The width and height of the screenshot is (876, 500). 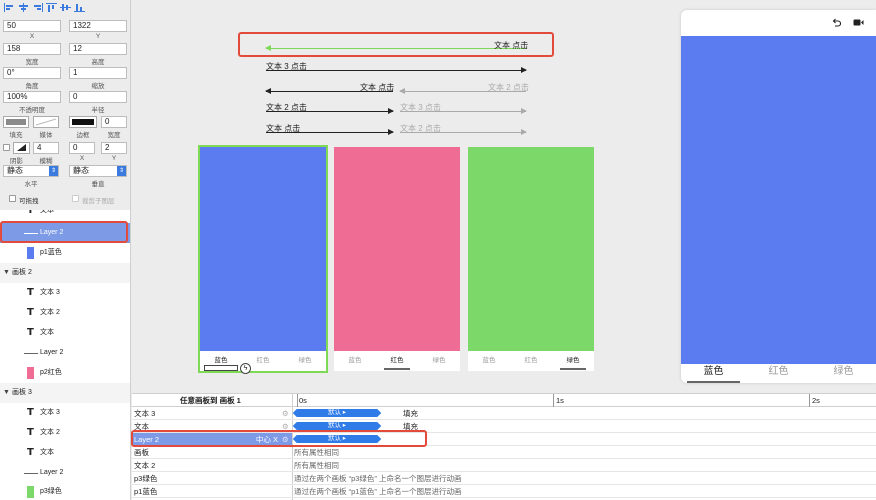 I want to click on shadow-x-field: 0, so click(x=82, y=148).